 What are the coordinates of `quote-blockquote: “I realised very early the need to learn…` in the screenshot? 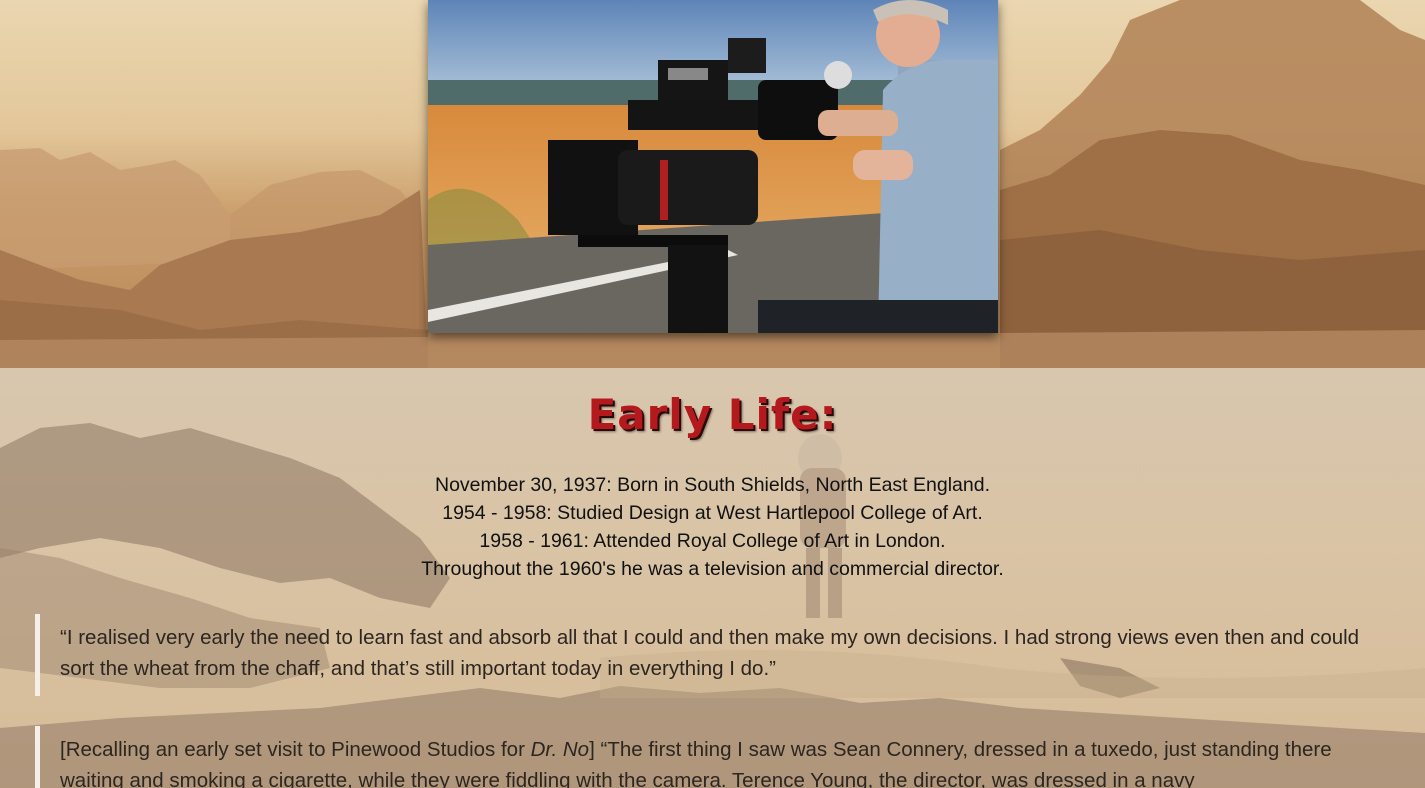 It's located at (705, 655).